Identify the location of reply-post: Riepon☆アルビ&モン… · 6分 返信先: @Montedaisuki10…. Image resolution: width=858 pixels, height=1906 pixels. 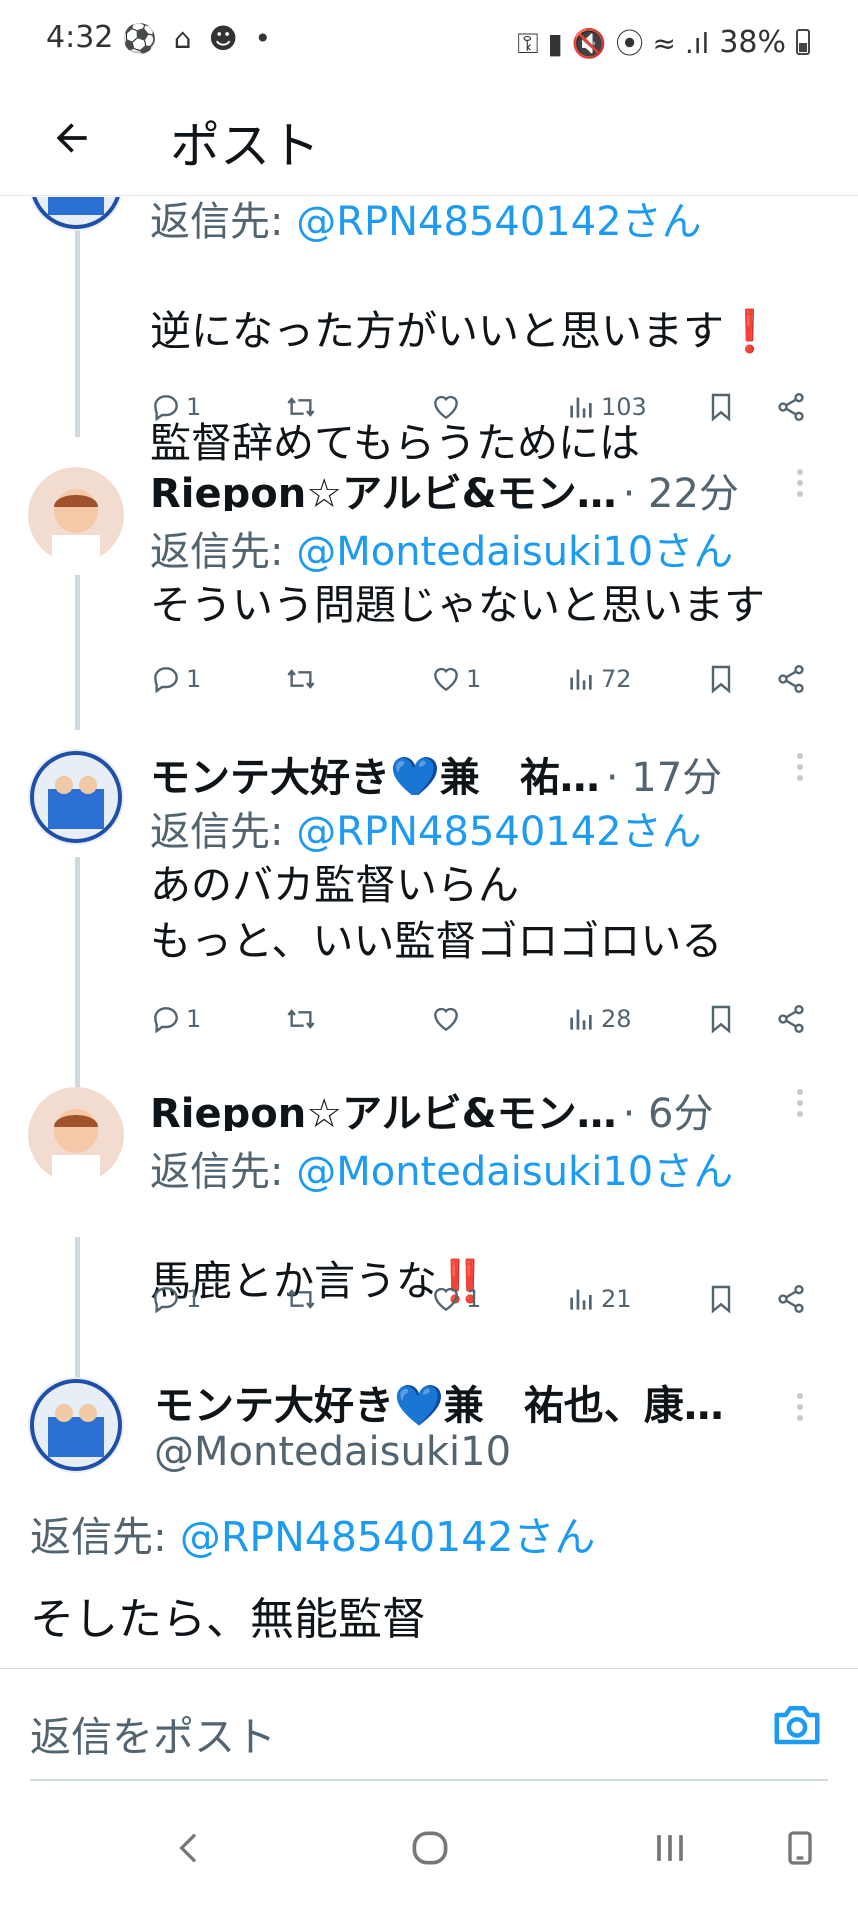
(429, 1217).